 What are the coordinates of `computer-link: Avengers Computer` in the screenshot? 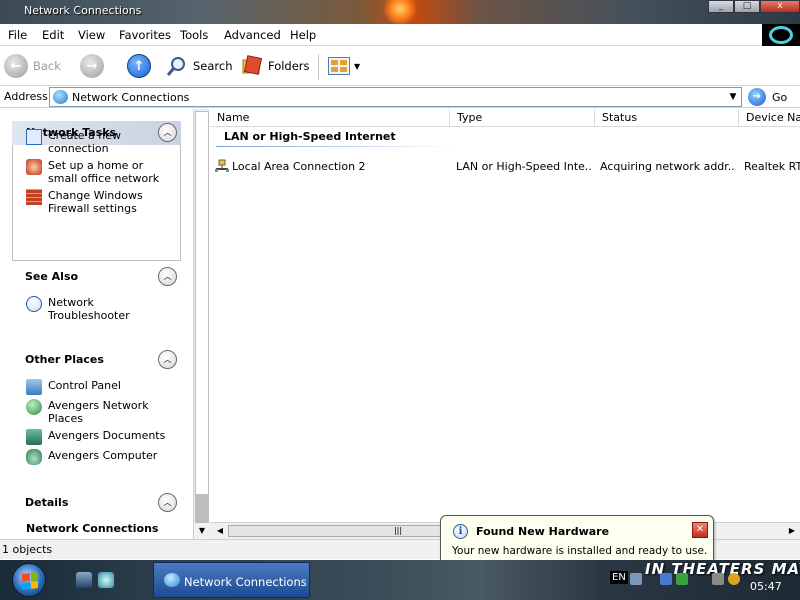 It's located at (99, 457).